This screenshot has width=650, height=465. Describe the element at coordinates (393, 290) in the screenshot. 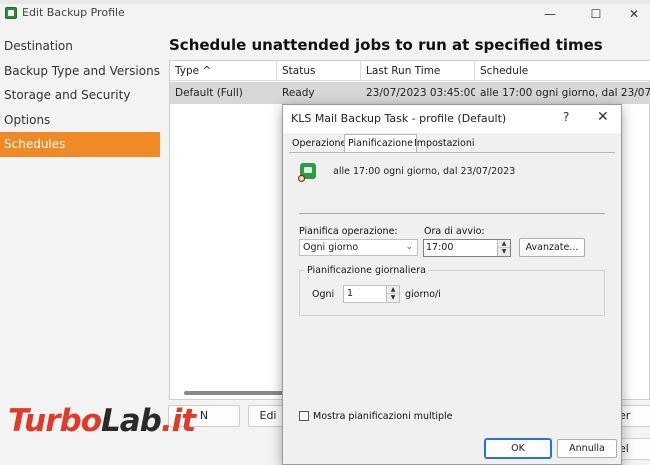

I see `interval-up-icon: ▲` at that location.